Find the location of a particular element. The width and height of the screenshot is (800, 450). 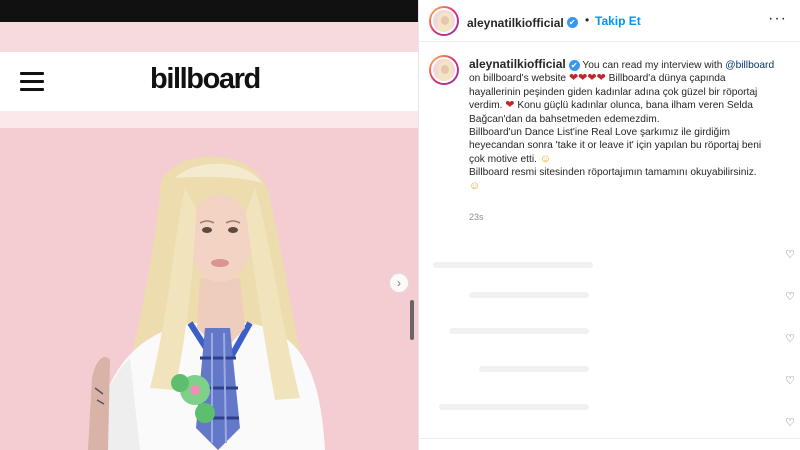

next-image-button: › is located at coordinates (399, 283).